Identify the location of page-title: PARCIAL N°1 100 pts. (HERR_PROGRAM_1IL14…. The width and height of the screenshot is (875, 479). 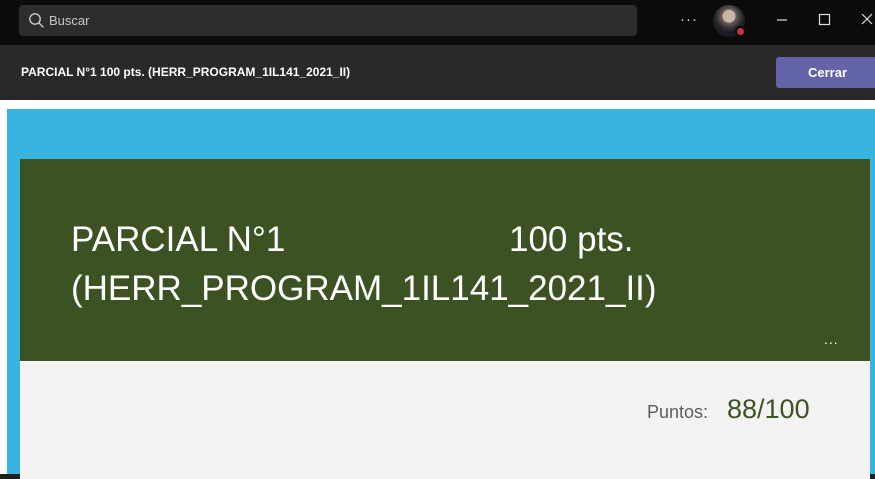
(186, 72).